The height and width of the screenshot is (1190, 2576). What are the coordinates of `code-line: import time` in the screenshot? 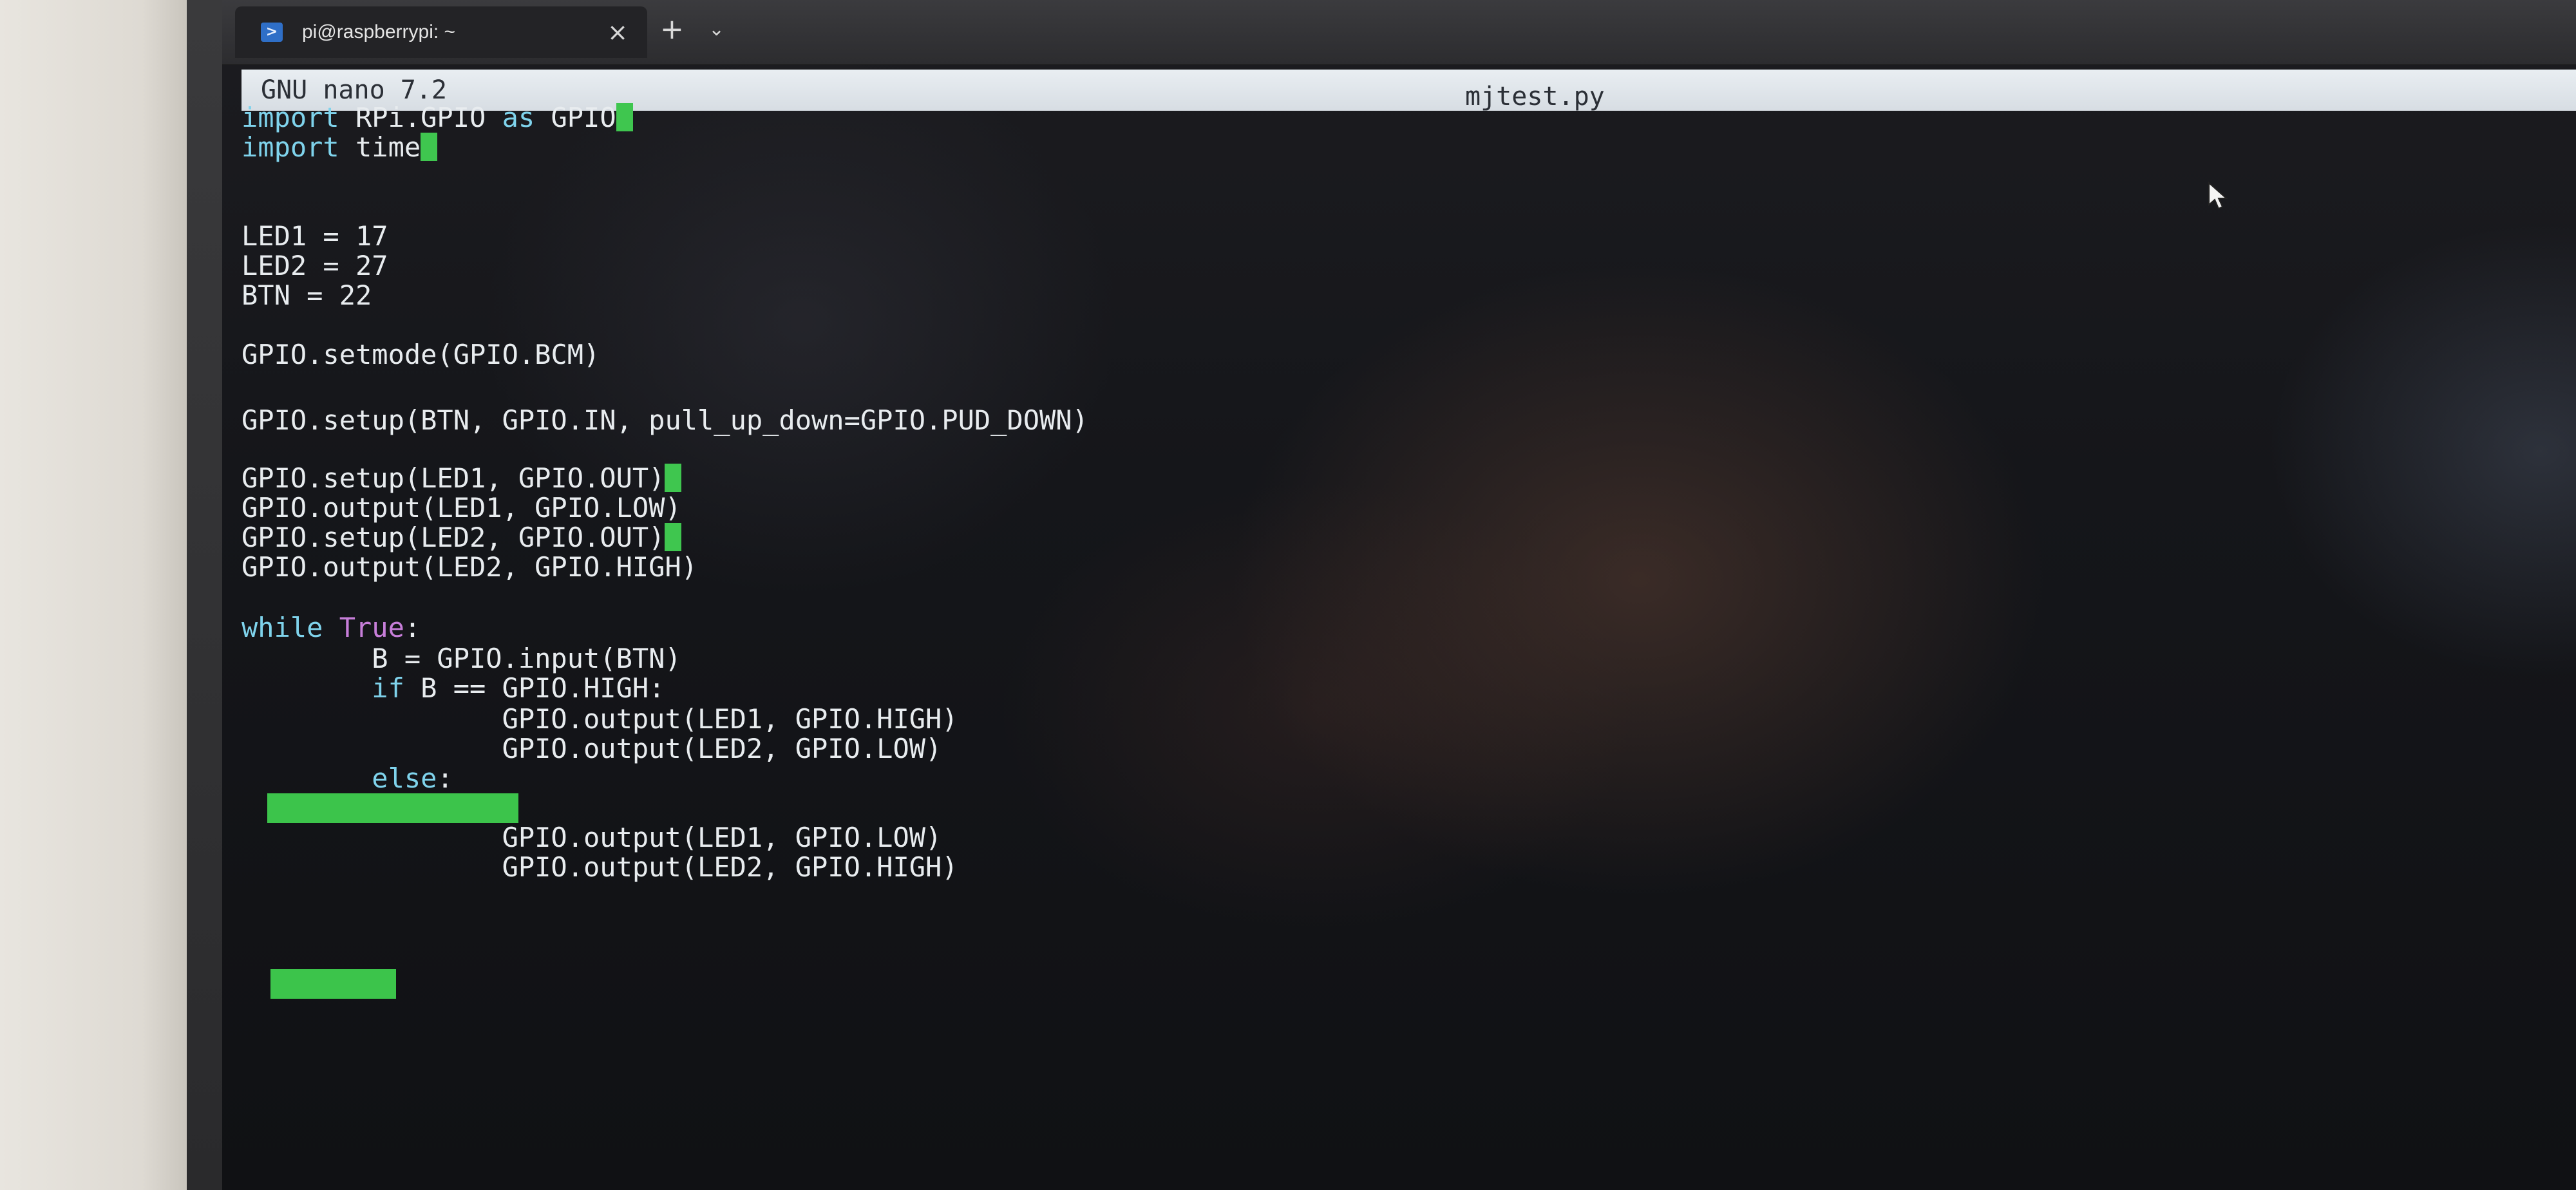 It's located at (340, 147).